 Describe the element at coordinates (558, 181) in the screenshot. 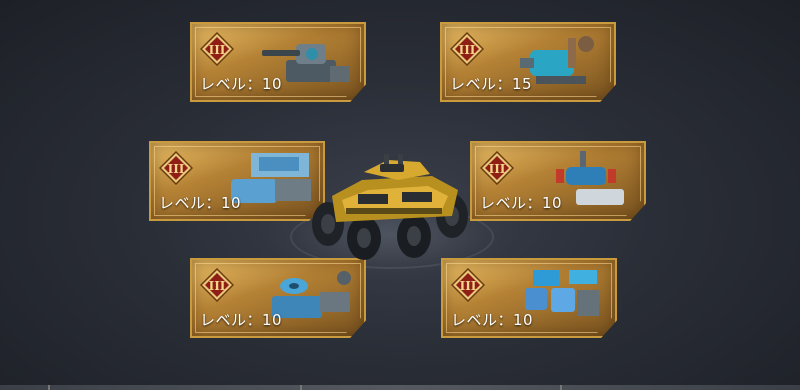

I see `part-card-crane: III レベル：10` at that location.